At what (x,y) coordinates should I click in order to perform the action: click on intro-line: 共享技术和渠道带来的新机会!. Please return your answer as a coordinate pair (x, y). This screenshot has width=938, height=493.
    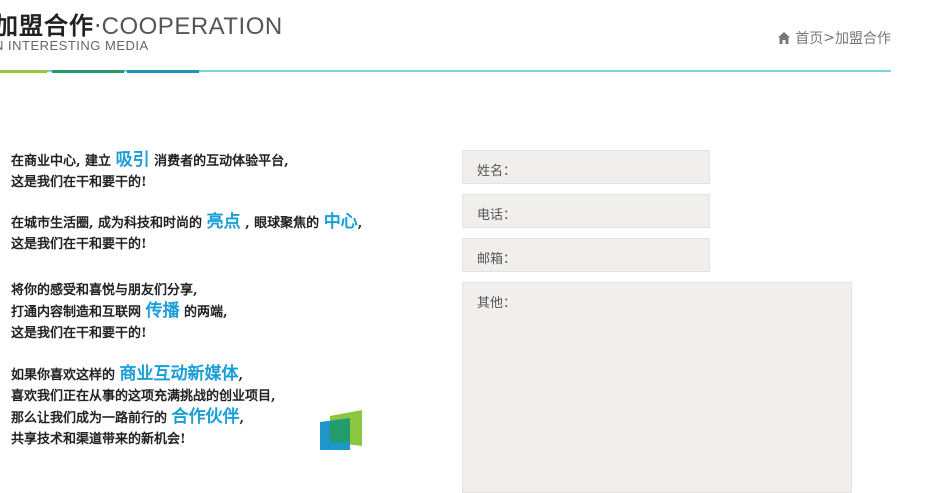
    Looking at the image, I should click on (98, 439).